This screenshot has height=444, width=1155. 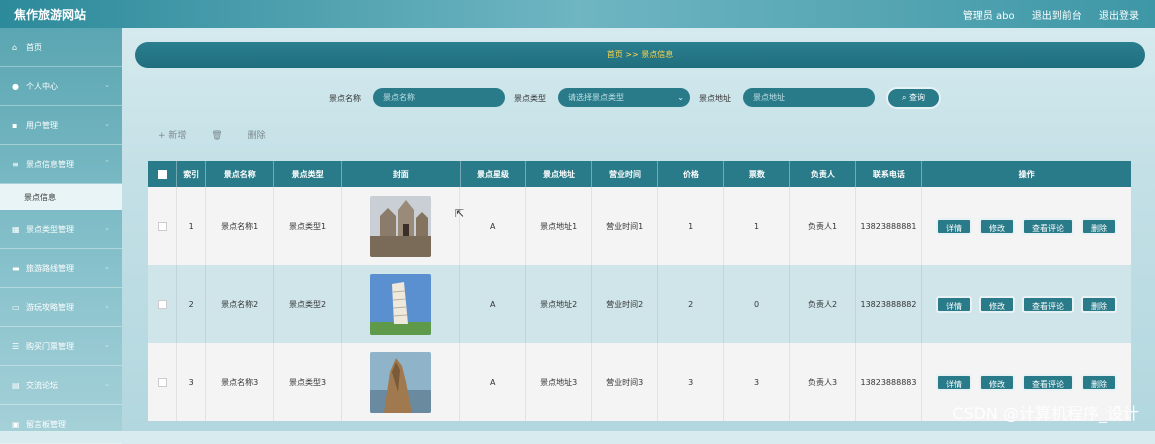 I want to click on forum-icon: ▤, so click(x=16, y=385).